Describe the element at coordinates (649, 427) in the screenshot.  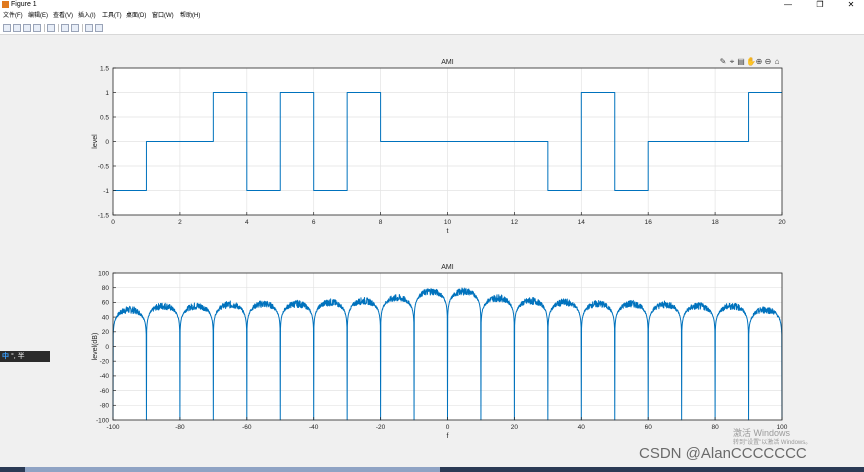
I see `x-tick-label: 60` at that location.